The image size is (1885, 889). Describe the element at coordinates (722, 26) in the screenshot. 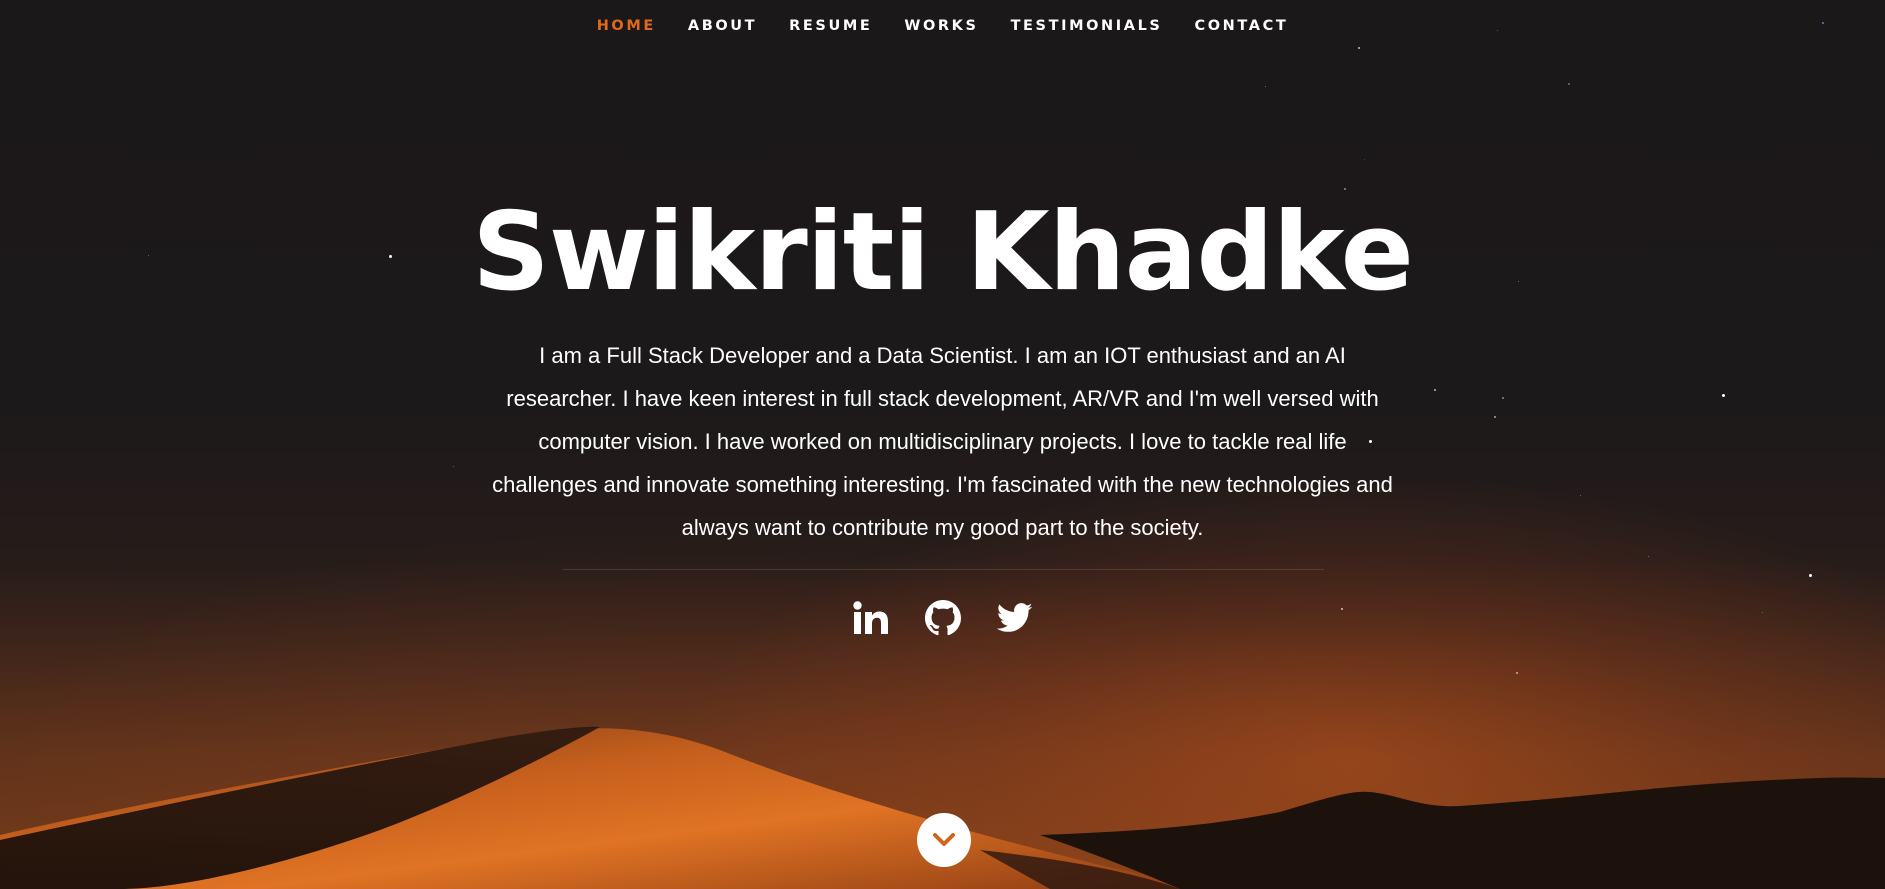

I see `nav-item-about: ABOUT` at that location.